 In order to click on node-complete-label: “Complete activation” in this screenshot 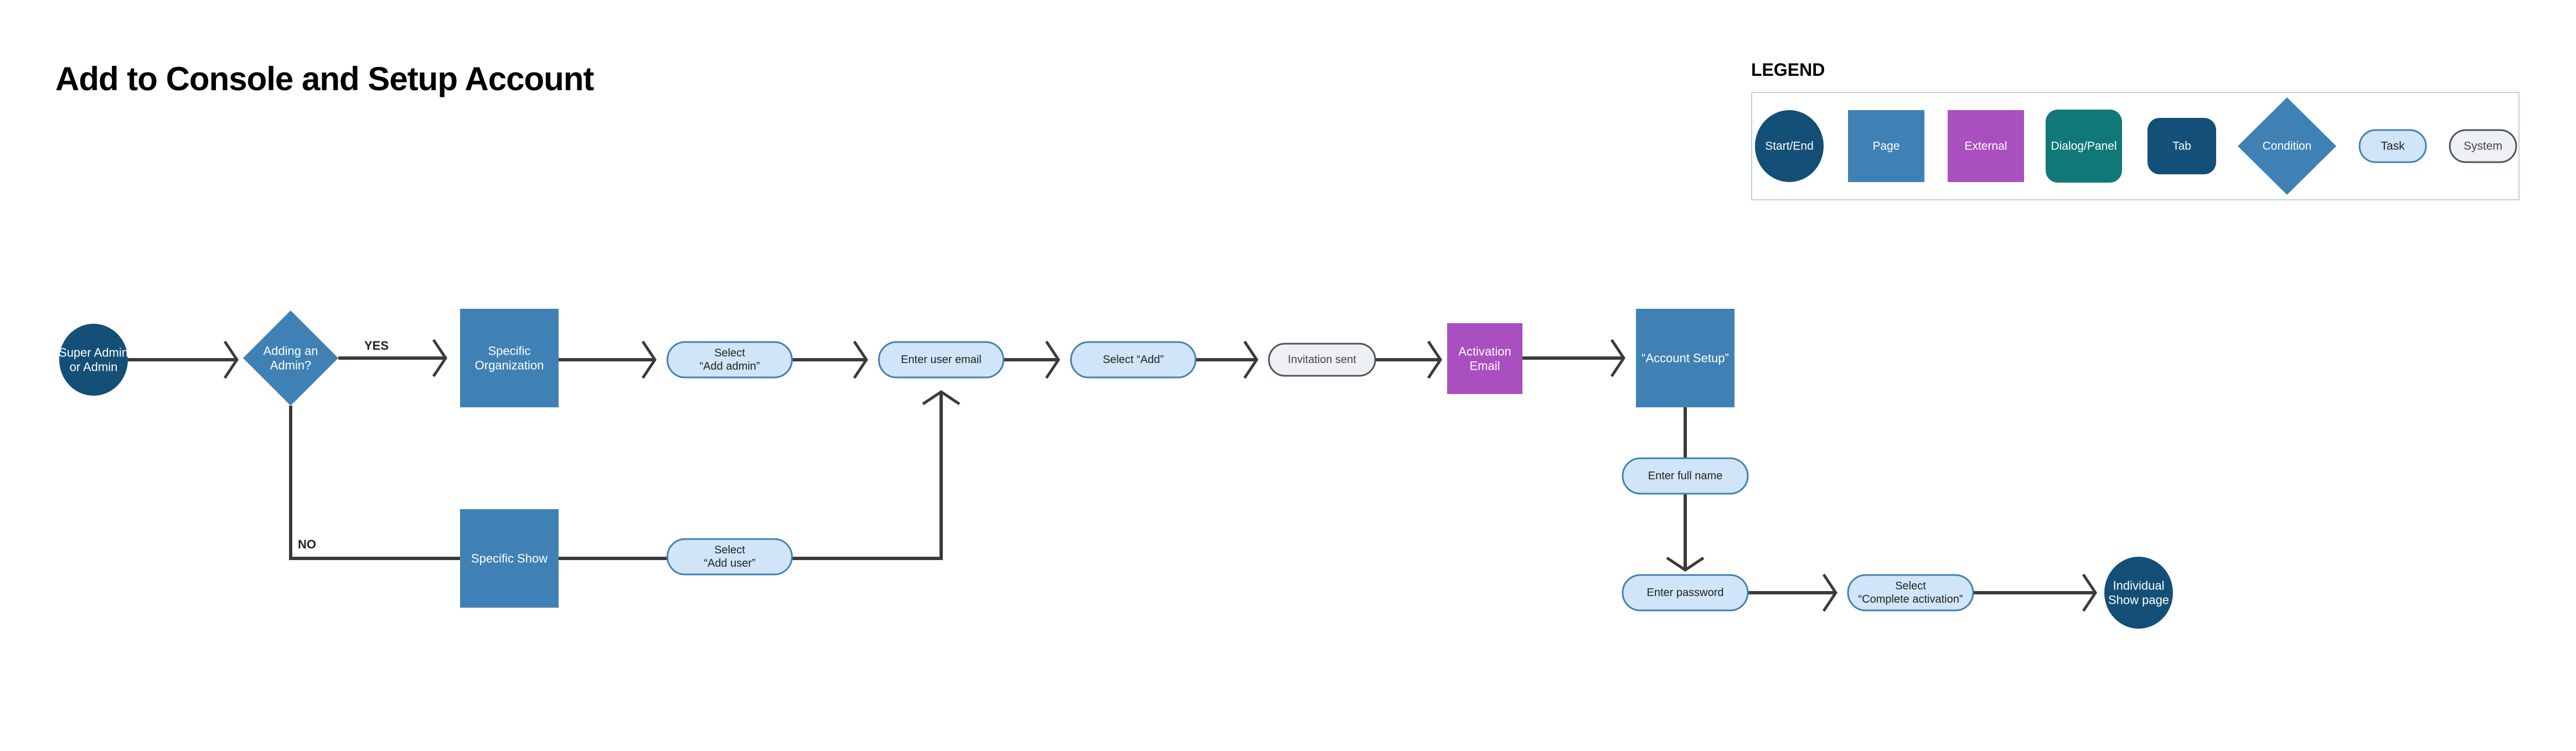, I will do `click(1911, 599)`.